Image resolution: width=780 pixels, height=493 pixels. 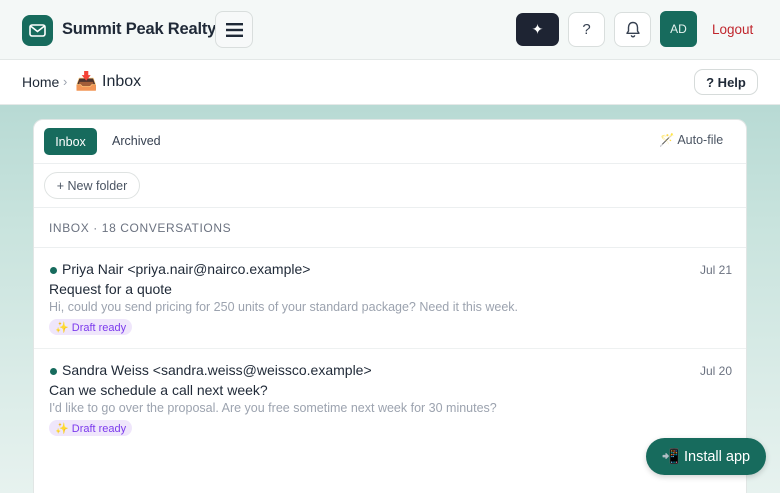 I want to click on menu-button, so click(x=234, y=29).